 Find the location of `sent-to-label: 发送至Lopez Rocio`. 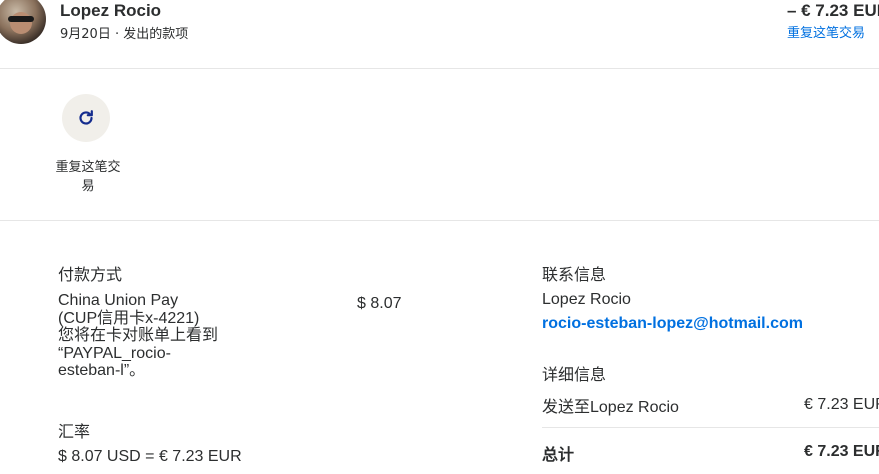

sent-to-label: 发送至Lopez Rocio is located at coordinates (610, 407).